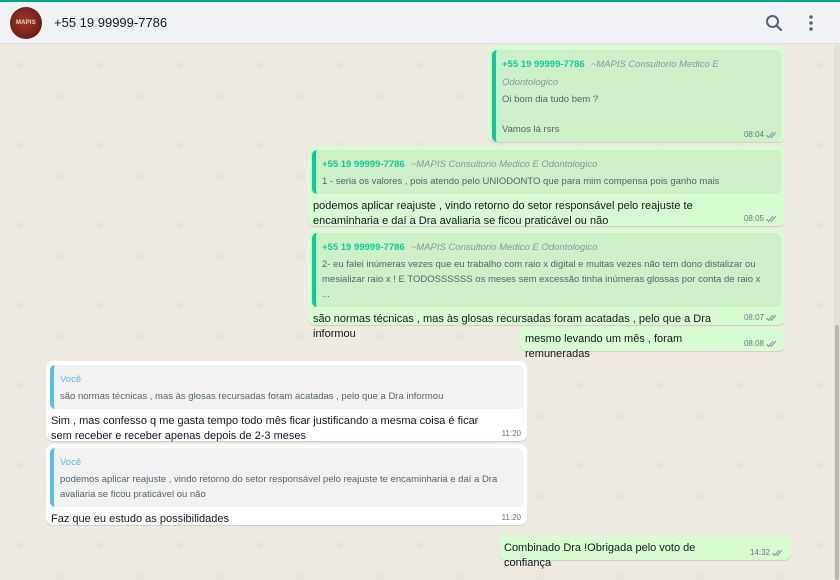  Describe the element at coordinates (753, 343) in the screenshot. I see `message-time: 08:08` at that location.